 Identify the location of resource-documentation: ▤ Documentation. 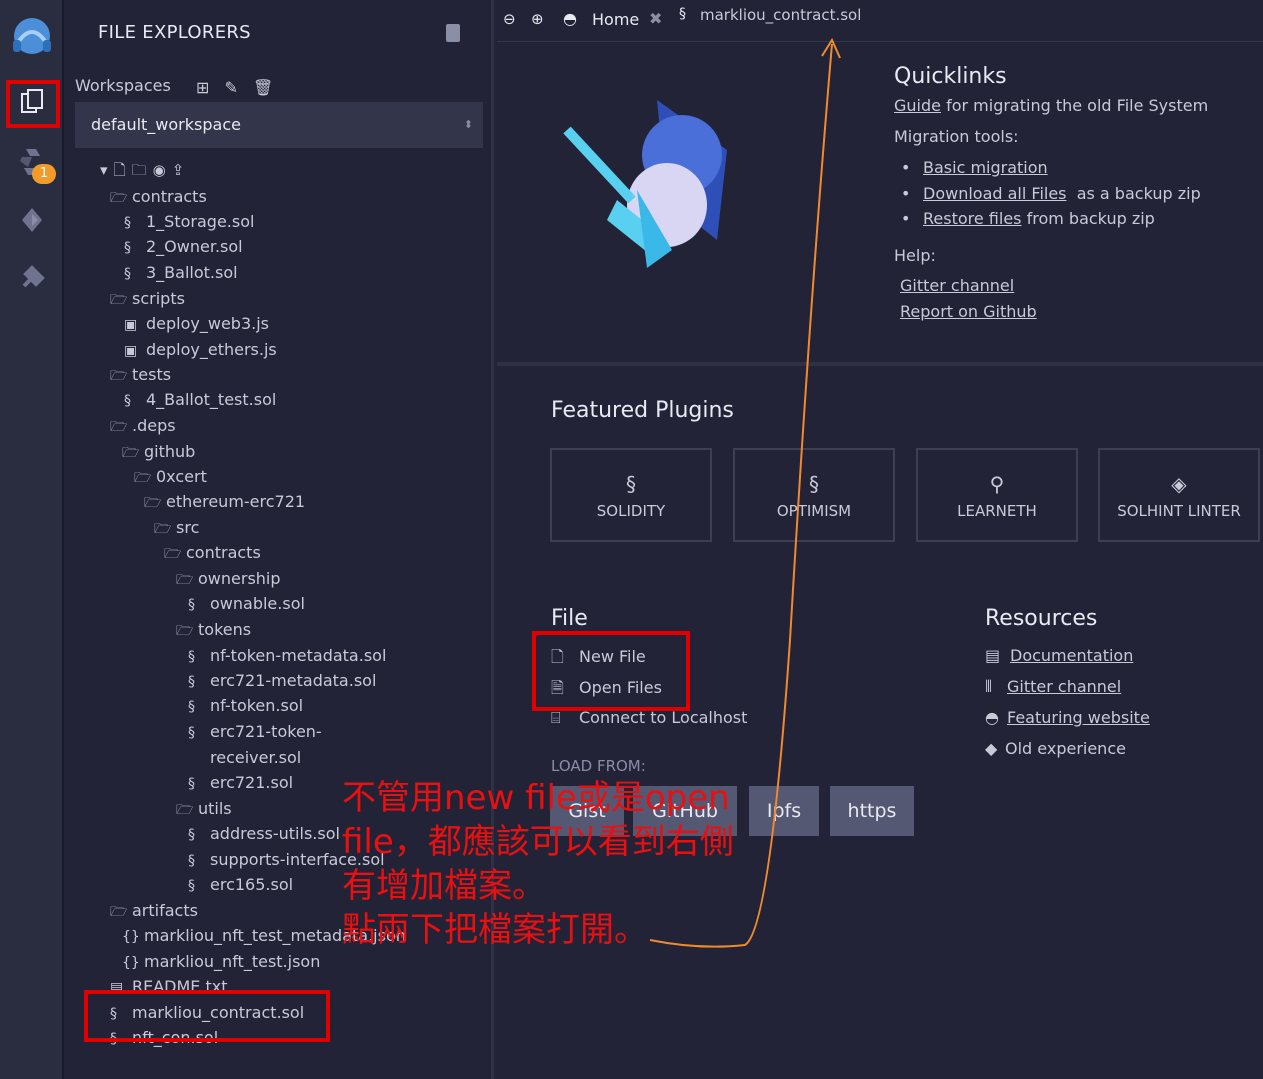
(1059, 655).